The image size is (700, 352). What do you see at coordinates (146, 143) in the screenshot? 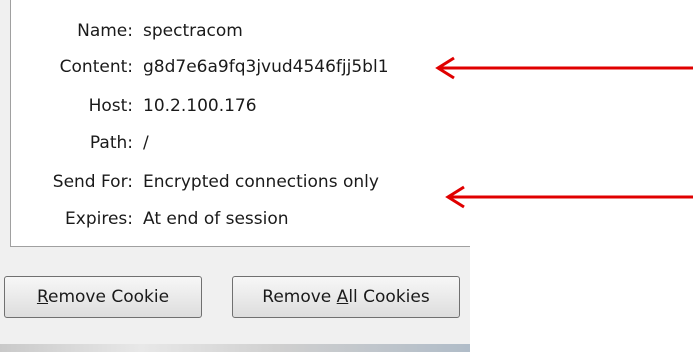
I see `path-value: /` at bounding box center [146, 143].